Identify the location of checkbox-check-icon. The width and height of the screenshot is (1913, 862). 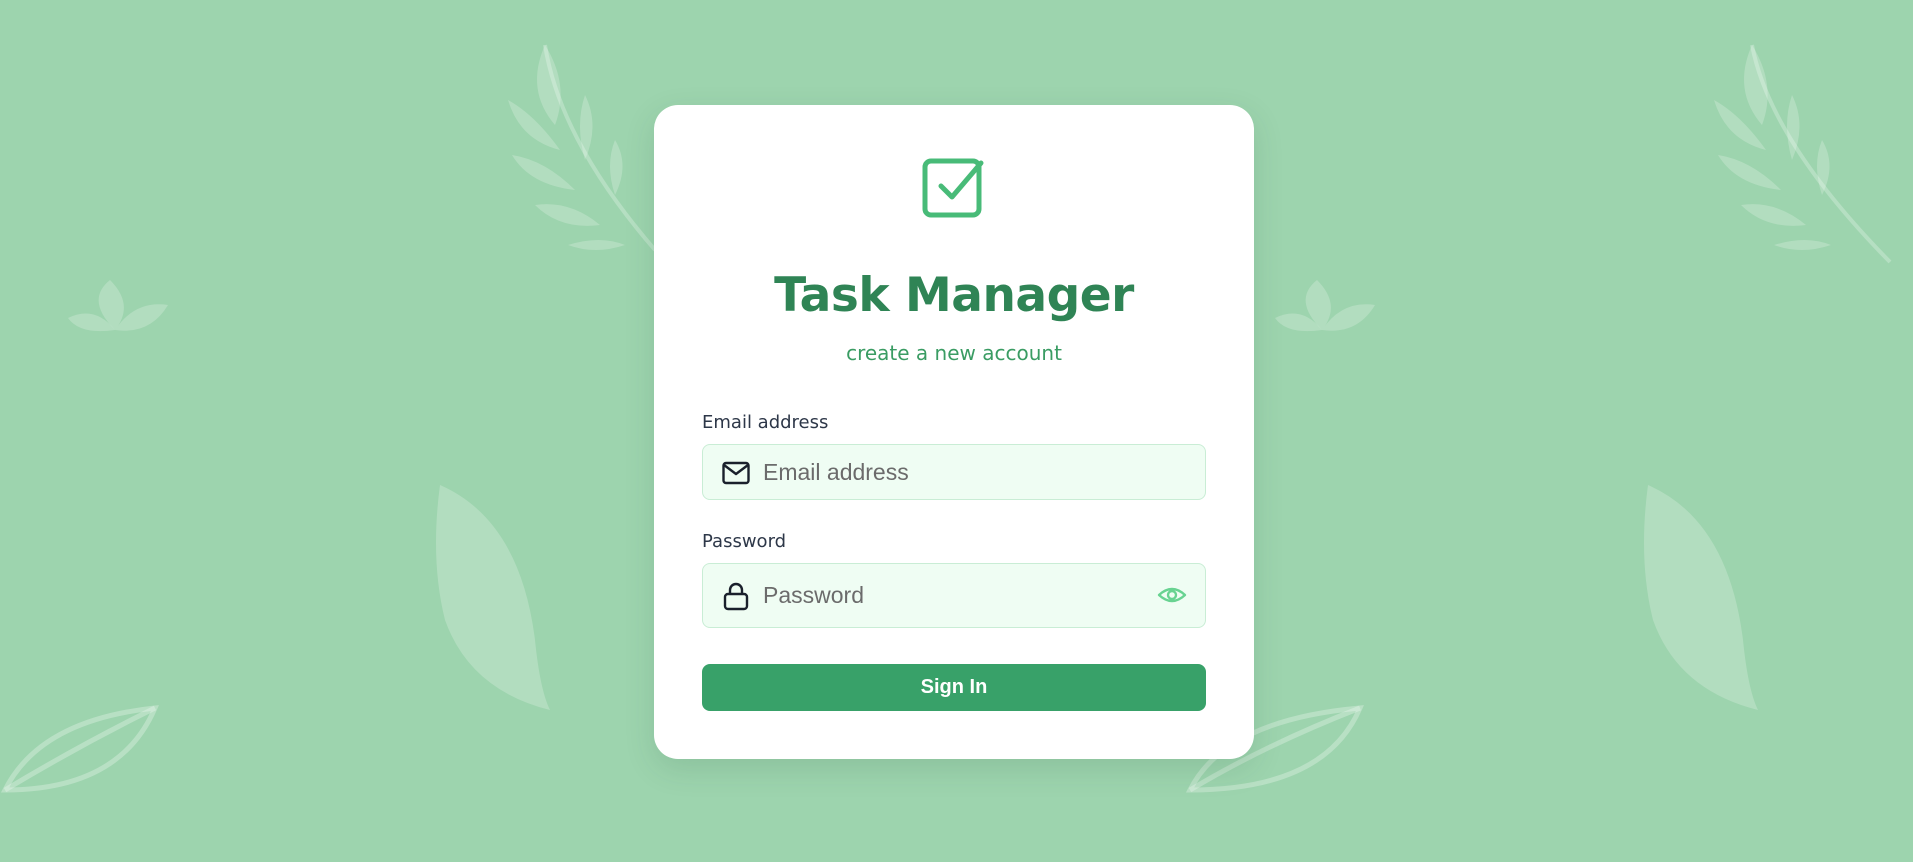
(953, 188).